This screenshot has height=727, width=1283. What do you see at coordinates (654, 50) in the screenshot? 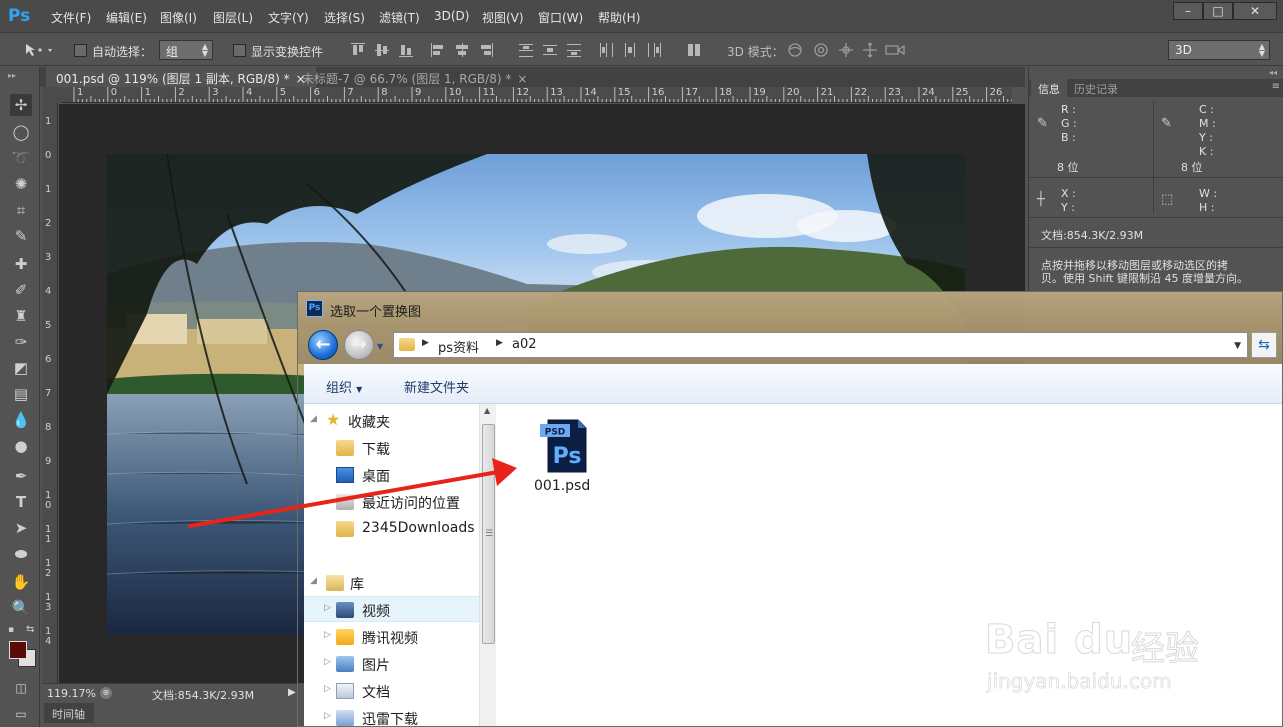
I see `distribute-right-icon` at bounding box center [654, 50].